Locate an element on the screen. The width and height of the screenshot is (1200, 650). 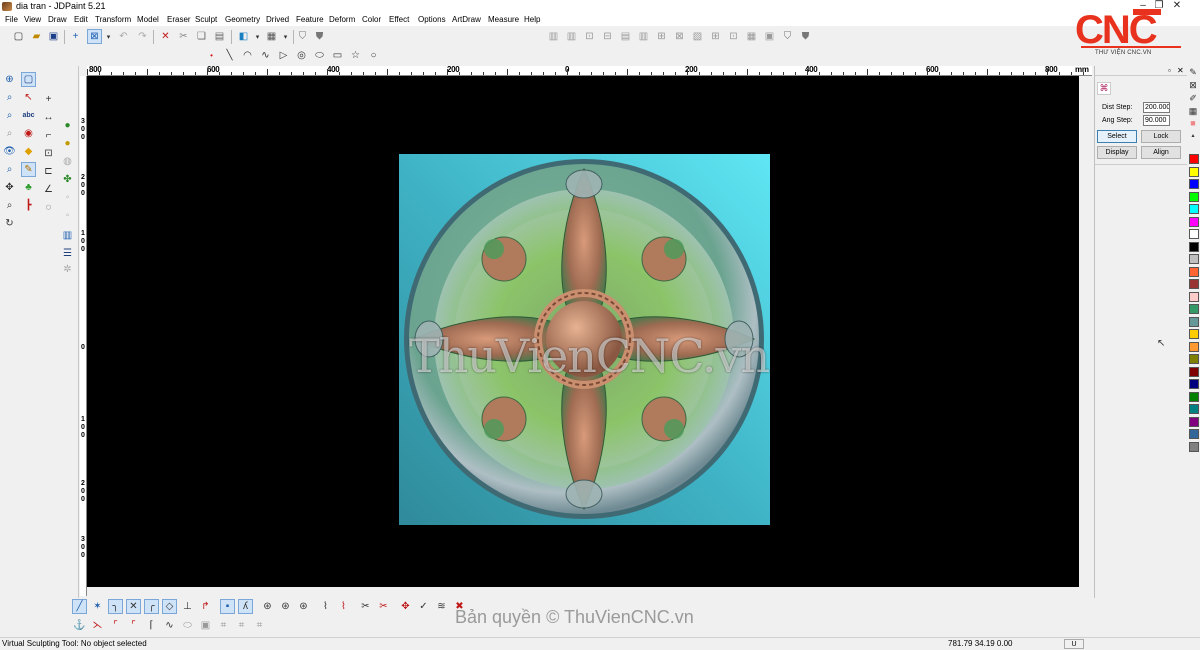
save-icon: ▣ is located at coordinates (53, 36).